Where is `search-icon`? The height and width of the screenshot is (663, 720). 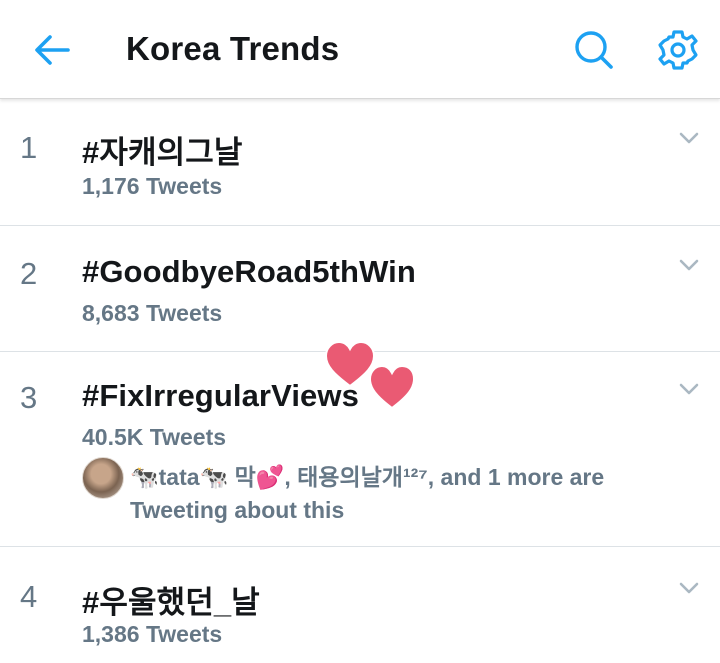
search-icon is located at coordinates (594, 50).